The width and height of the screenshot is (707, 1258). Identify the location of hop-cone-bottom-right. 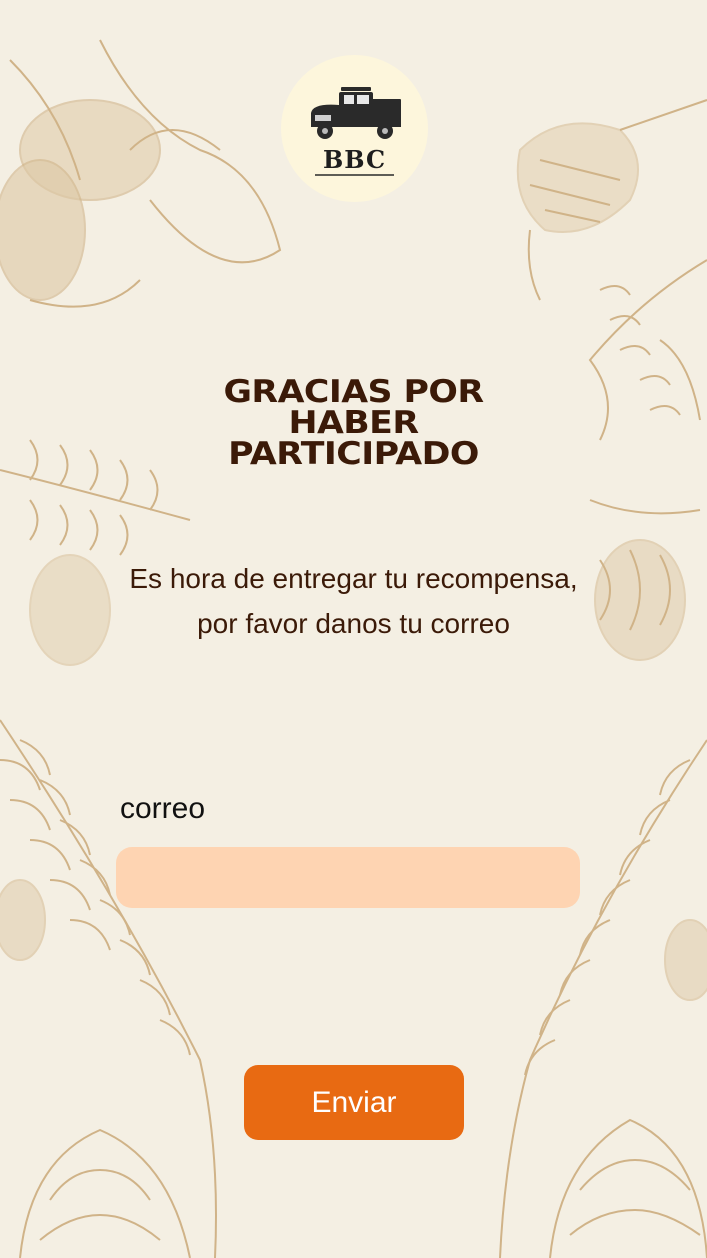
(628, 1188).